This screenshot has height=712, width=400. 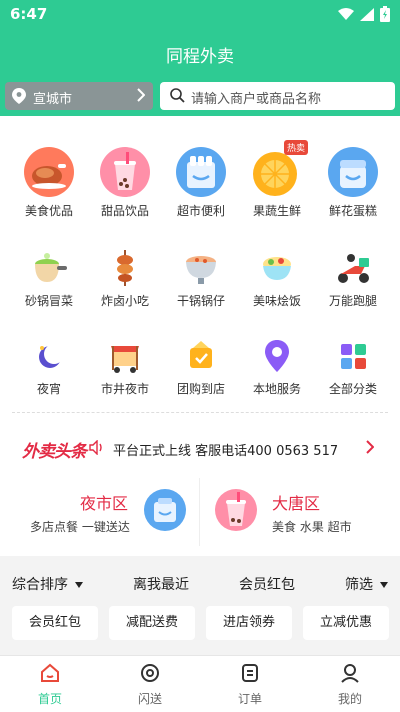 I want to click on filter-button: 筛选, so click(x=367, y=584).